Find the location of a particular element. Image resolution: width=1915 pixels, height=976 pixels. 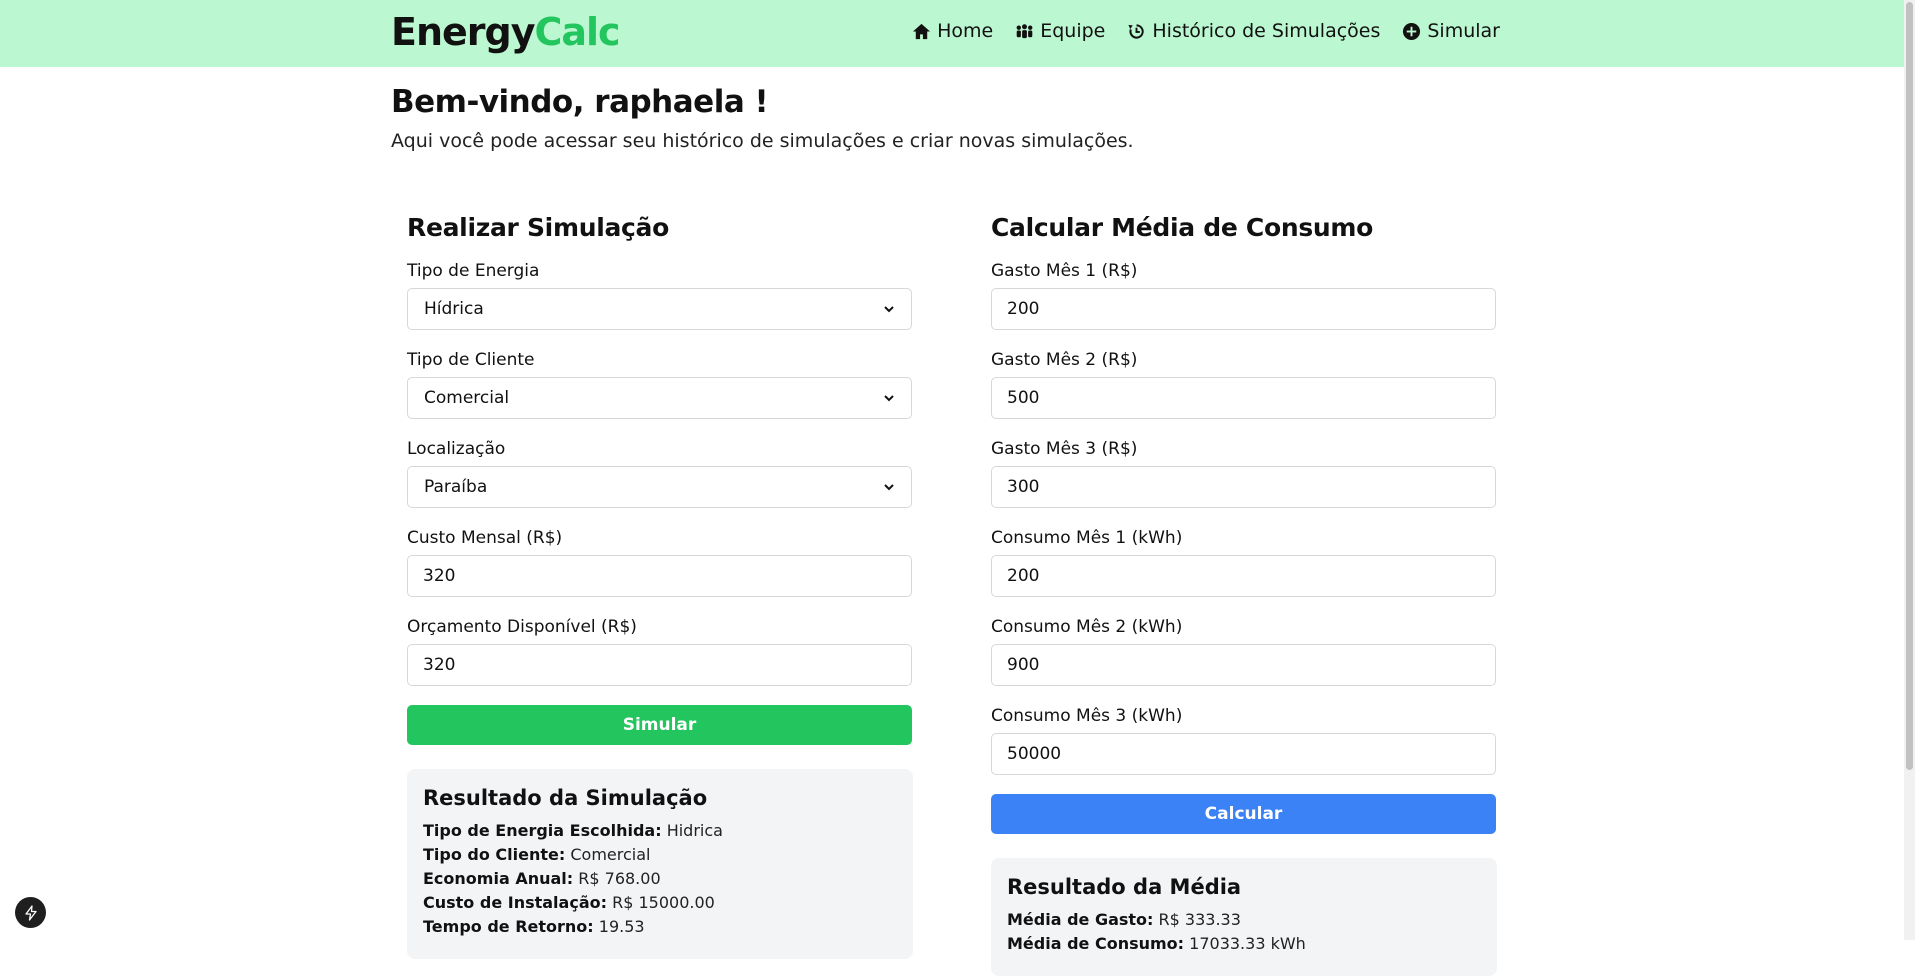

expense-month-2-label: Gasto Mês 2 (R$) is located at coordinates (1064, 360).